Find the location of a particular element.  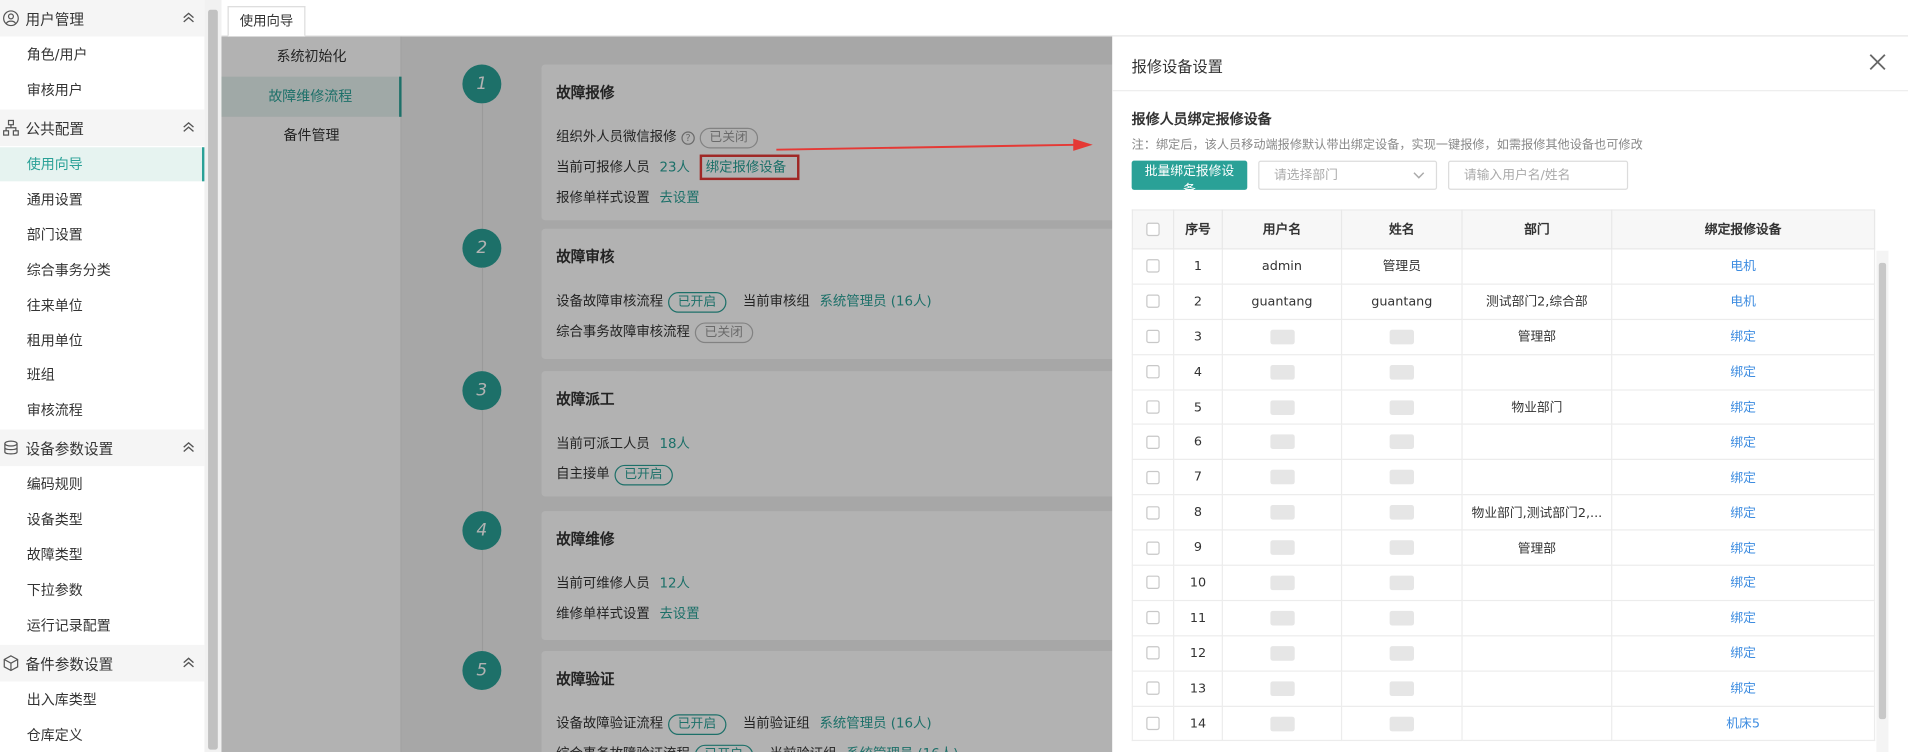

cube-icon is located at coordinates (10, 663).